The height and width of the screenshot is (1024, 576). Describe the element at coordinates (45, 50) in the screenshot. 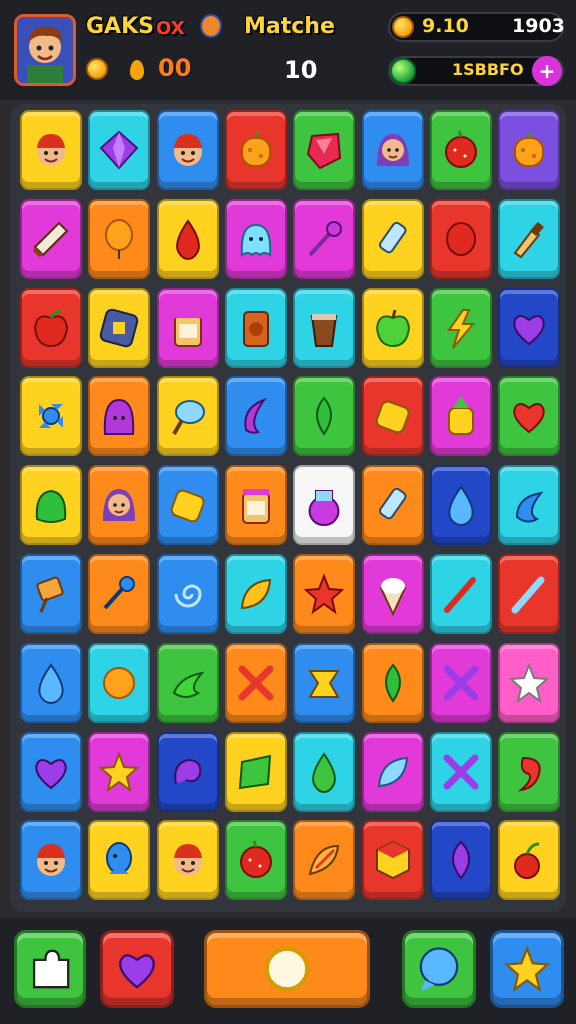

I see `avatar` at that location.